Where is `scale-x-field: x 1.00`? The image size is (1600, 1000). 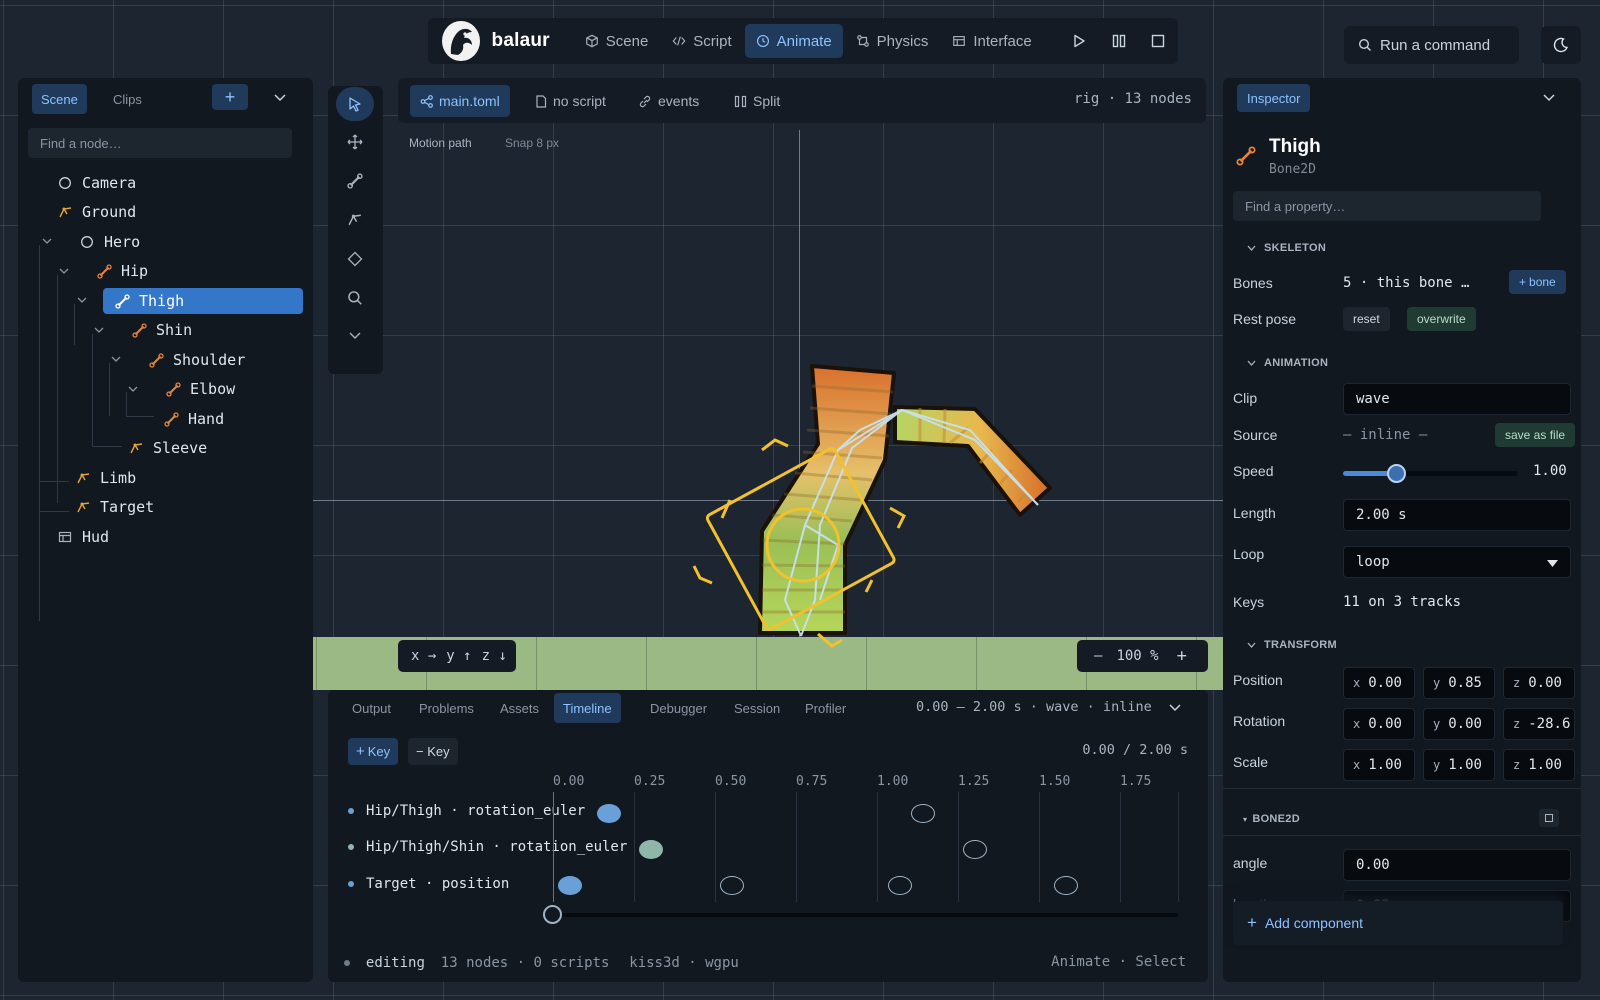 scale-x-field: x 1.00 is located at coordinates (1379, 765).